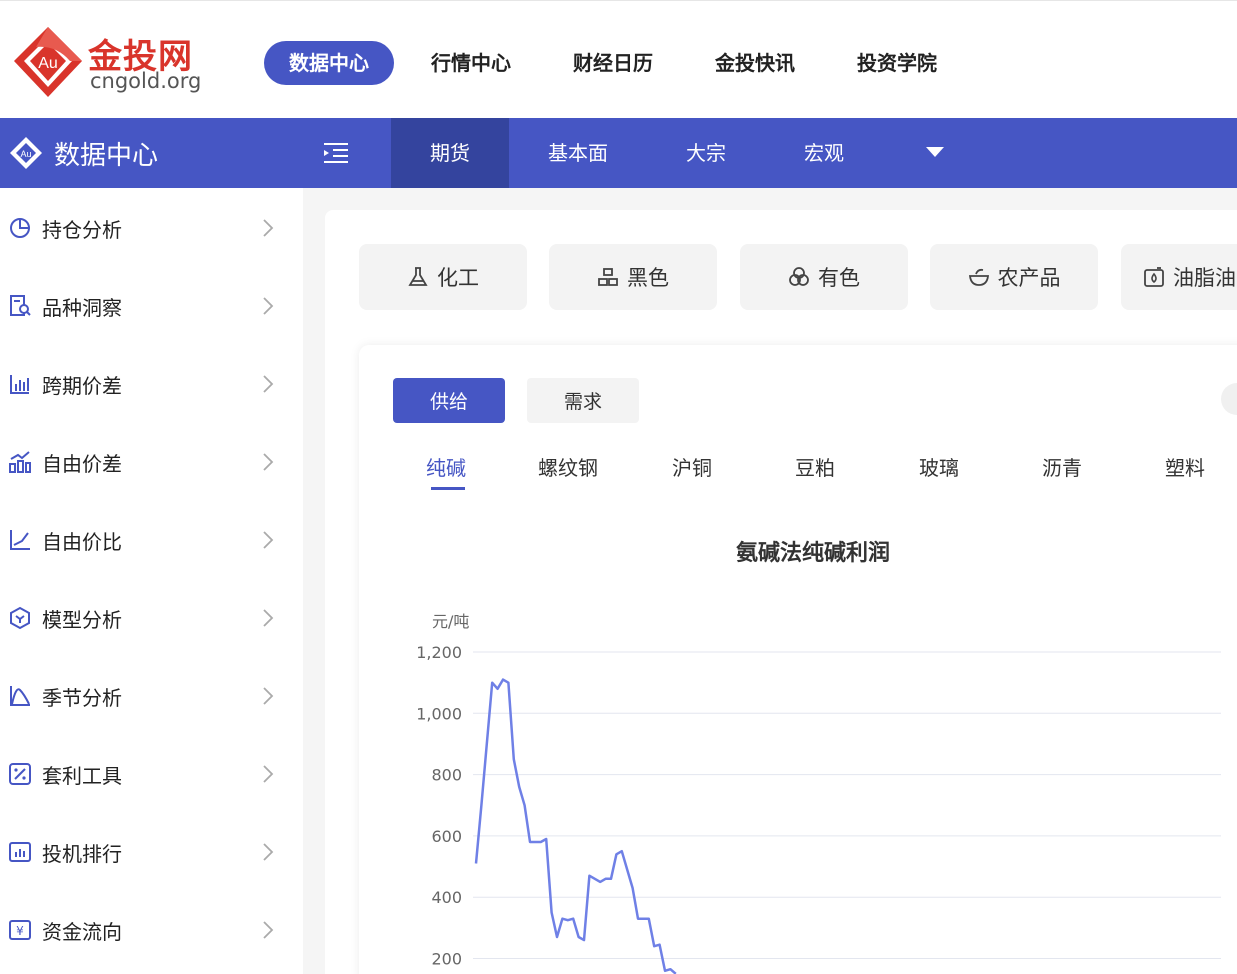 This screenshot has height=974, width=1237. Describe the element at coordinates (19, 384) in the screenshot. I see `bar-chart-icon` at that location.